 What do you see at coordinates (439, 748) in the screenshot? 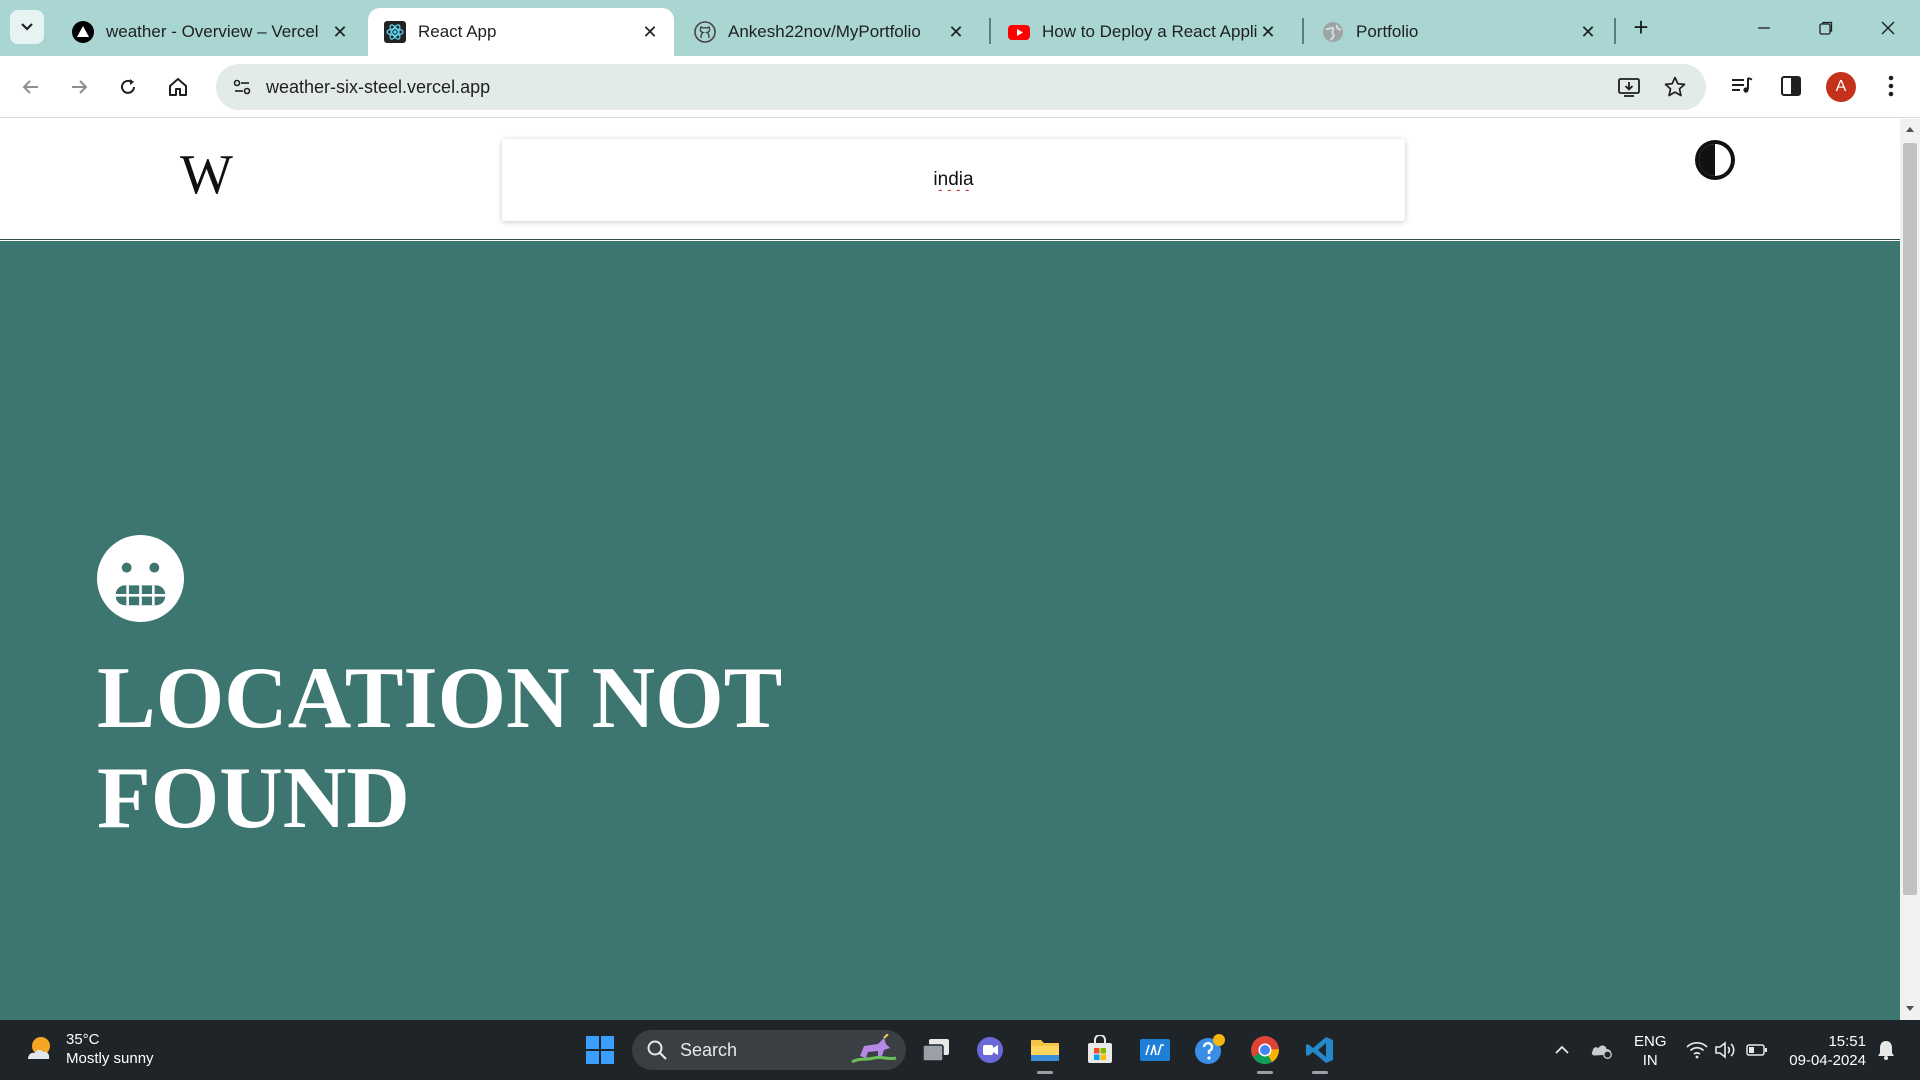
I see `error-message: LOCATION NOT FOUND` at bounding box center [439, 748].